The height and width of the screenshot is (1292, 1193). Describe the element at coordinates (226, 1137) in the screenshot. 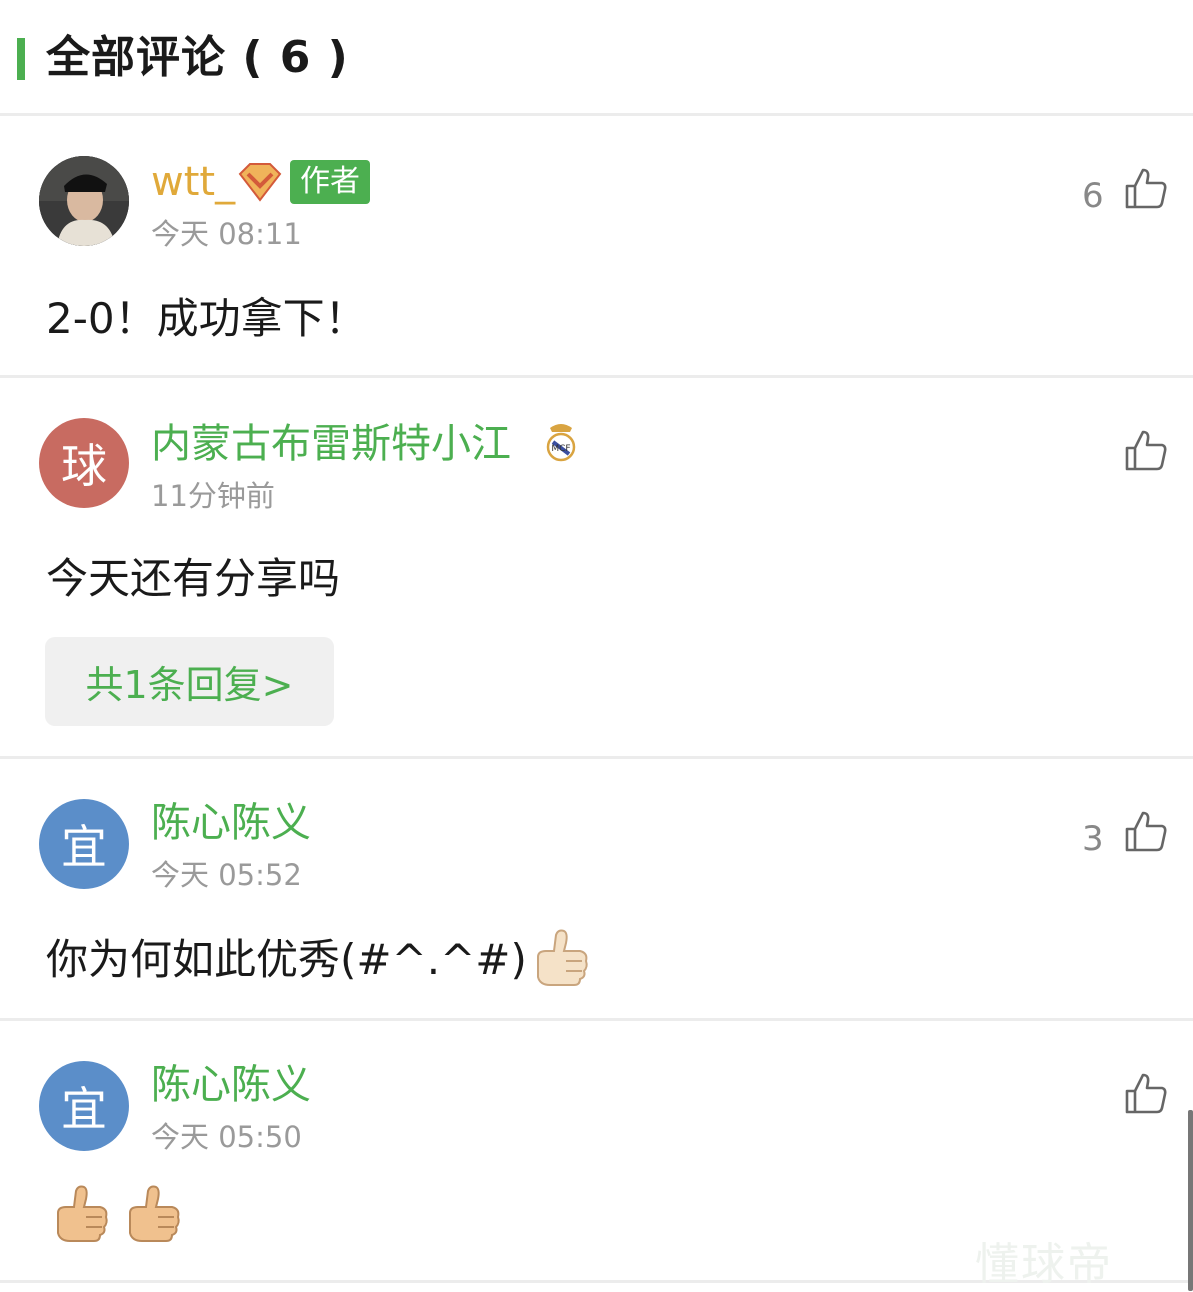

I see `comment-time: 今天 05:50` at that location.